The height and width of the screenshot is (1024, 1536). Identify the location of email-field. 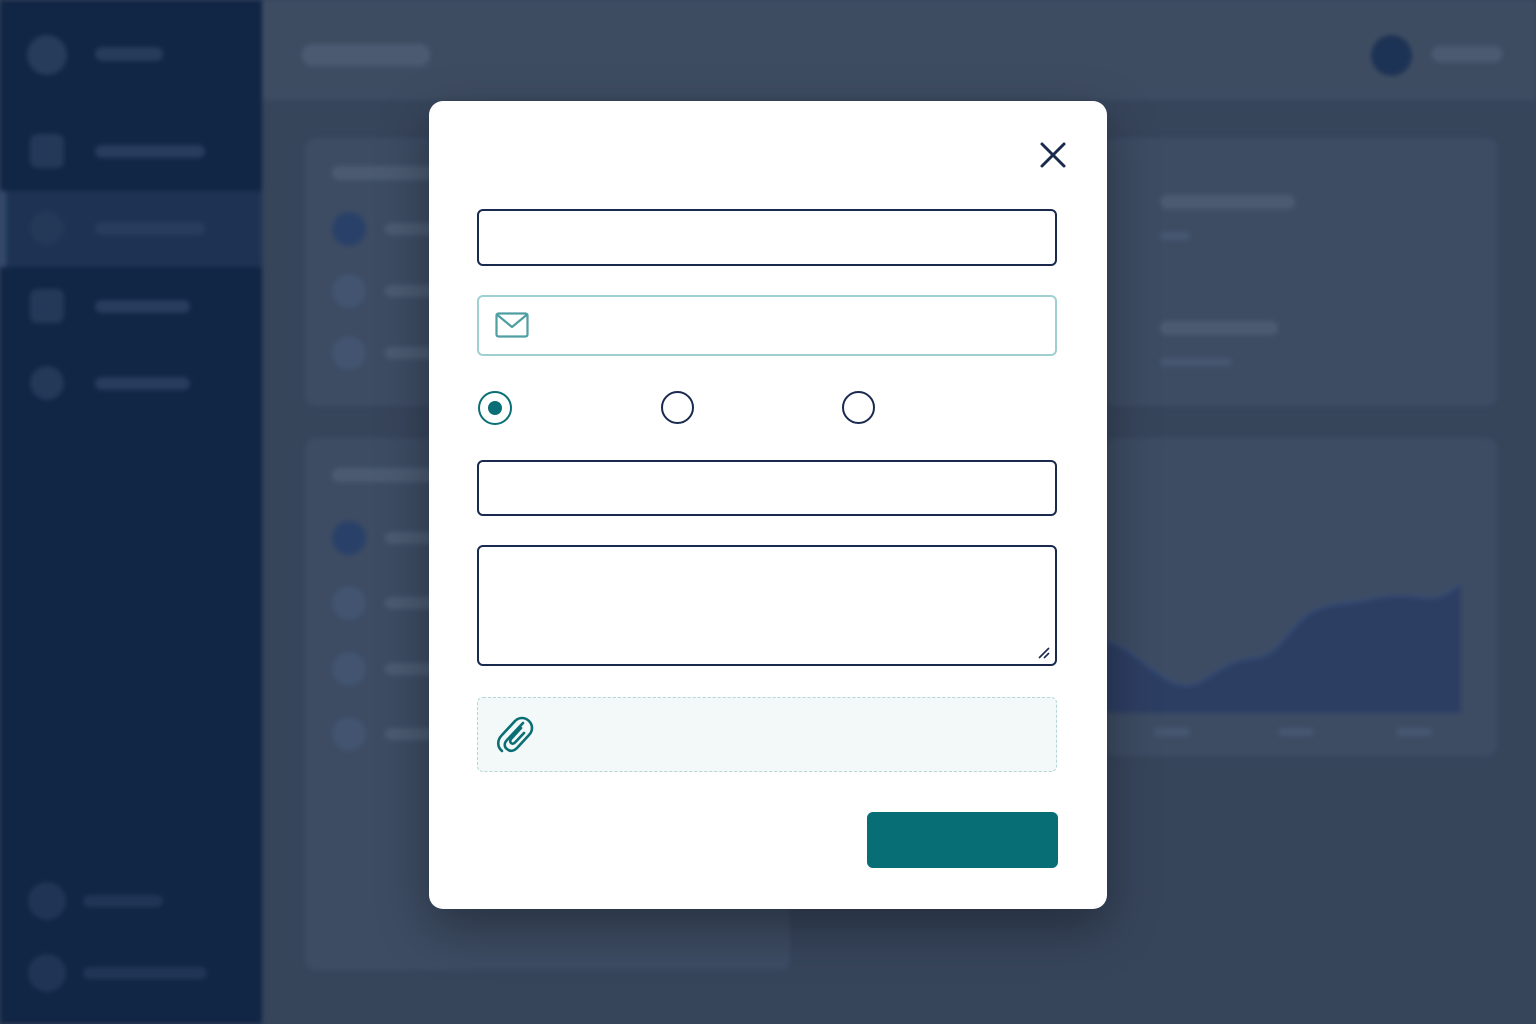
(767, 325).